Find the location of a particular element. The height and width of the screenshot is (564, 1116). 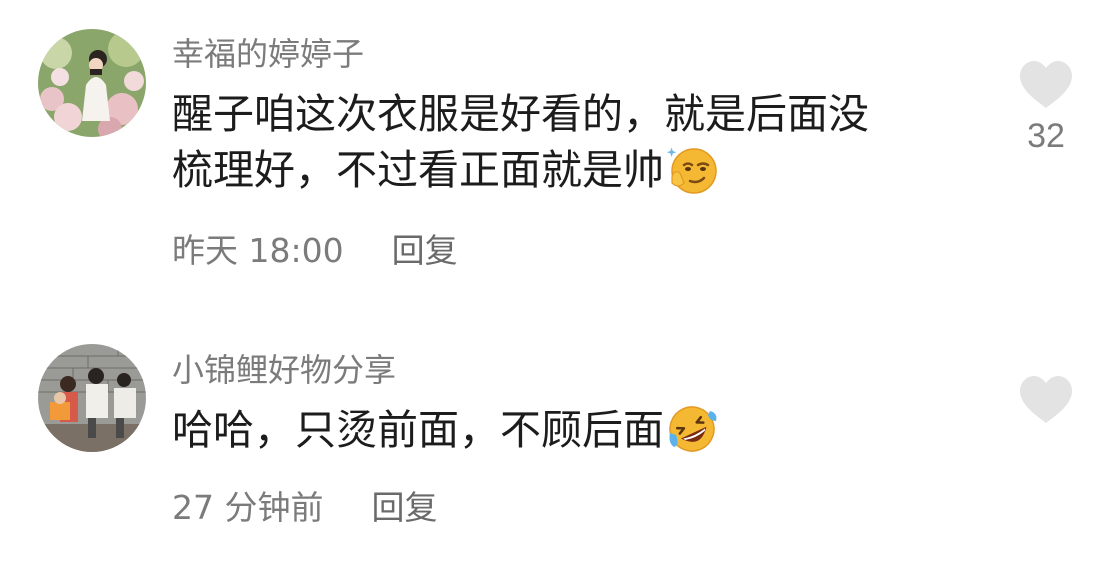

comment-time: 27 分钟前 is located at coordinates (248, 507).